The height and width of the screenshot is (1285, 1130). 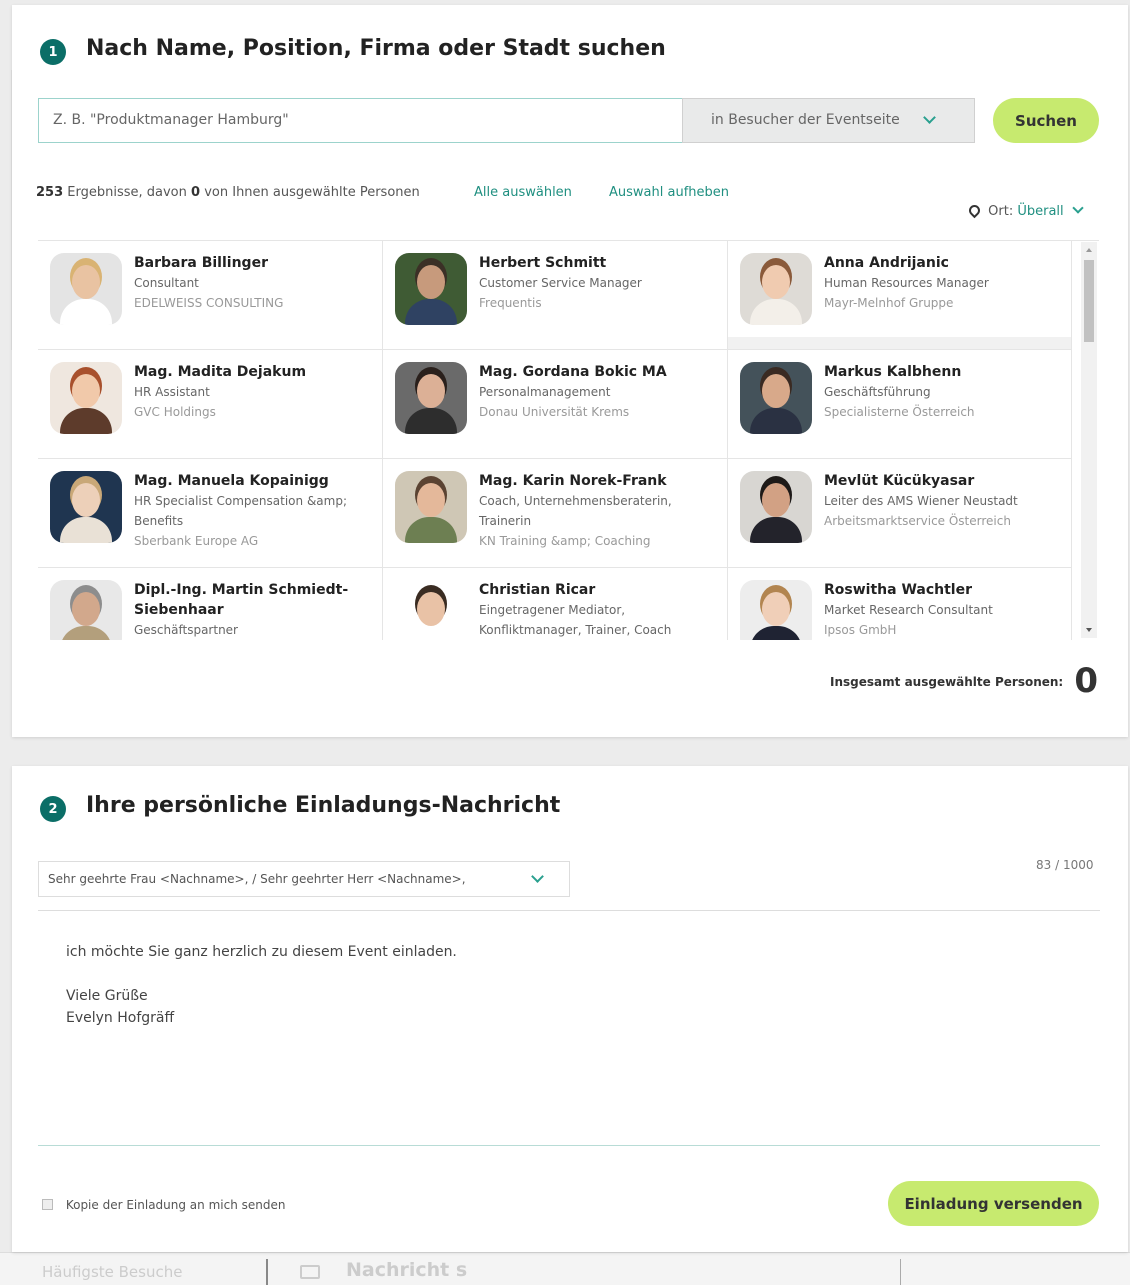 What do you see at coordinates (543, 263) in the screenshot?
I see `person-name: Herbert Schmitt` at bounding box center [543, 263].